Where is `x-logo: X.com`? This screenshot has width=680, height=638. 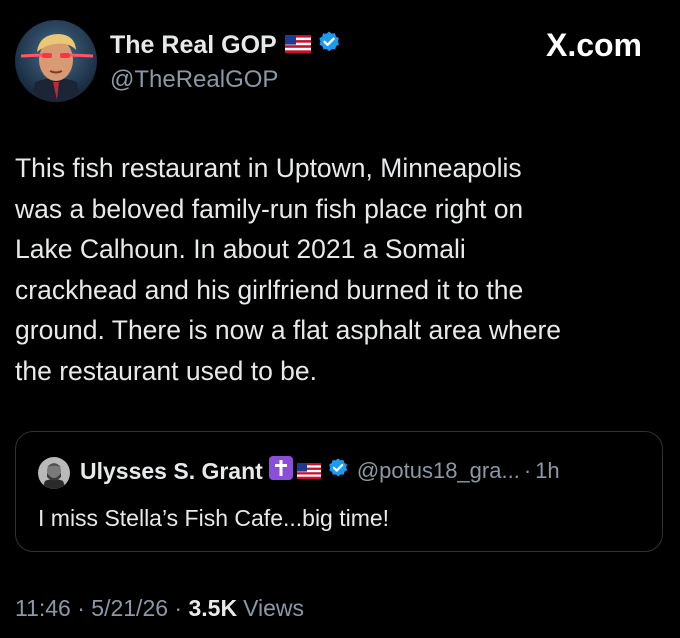
x-logo: X.com is located at coordinates (594, 45).